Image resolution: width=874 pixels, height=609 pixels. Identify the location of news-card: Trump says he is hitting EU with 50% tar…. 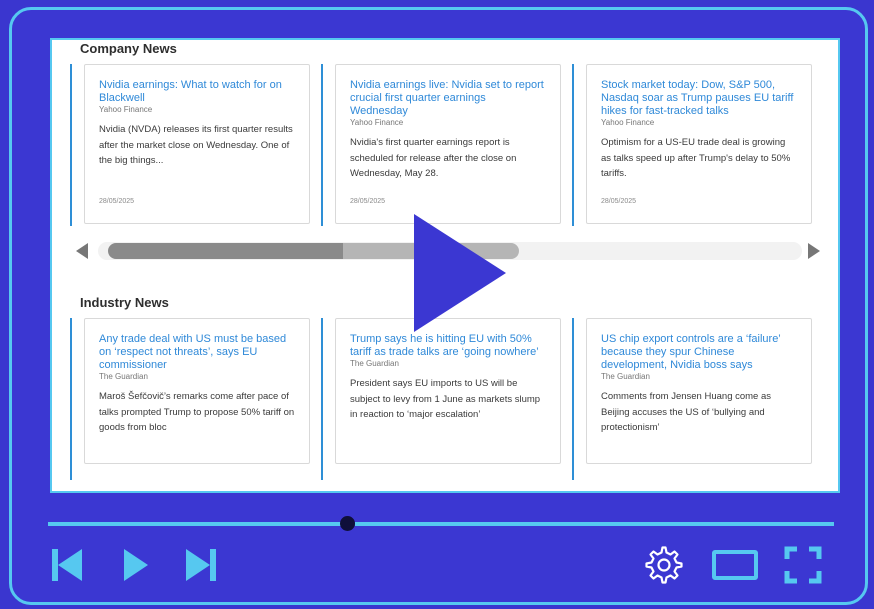
(448, 391).